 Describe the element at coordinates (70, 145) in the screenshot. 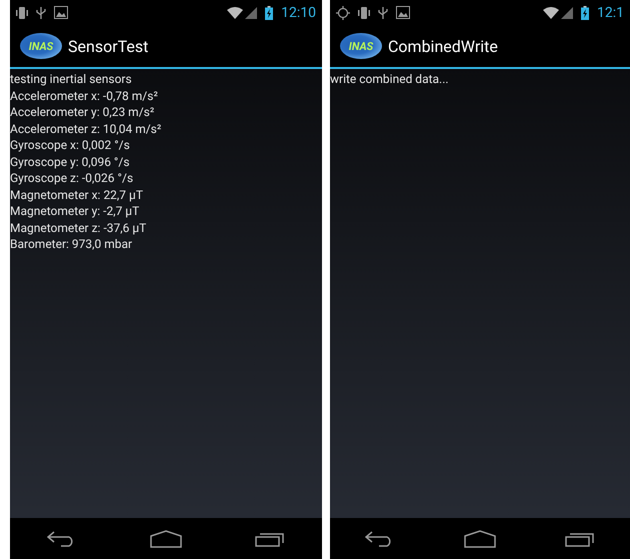

I see `output-line: Gyroscope x: 0,002 °/s` at that location.